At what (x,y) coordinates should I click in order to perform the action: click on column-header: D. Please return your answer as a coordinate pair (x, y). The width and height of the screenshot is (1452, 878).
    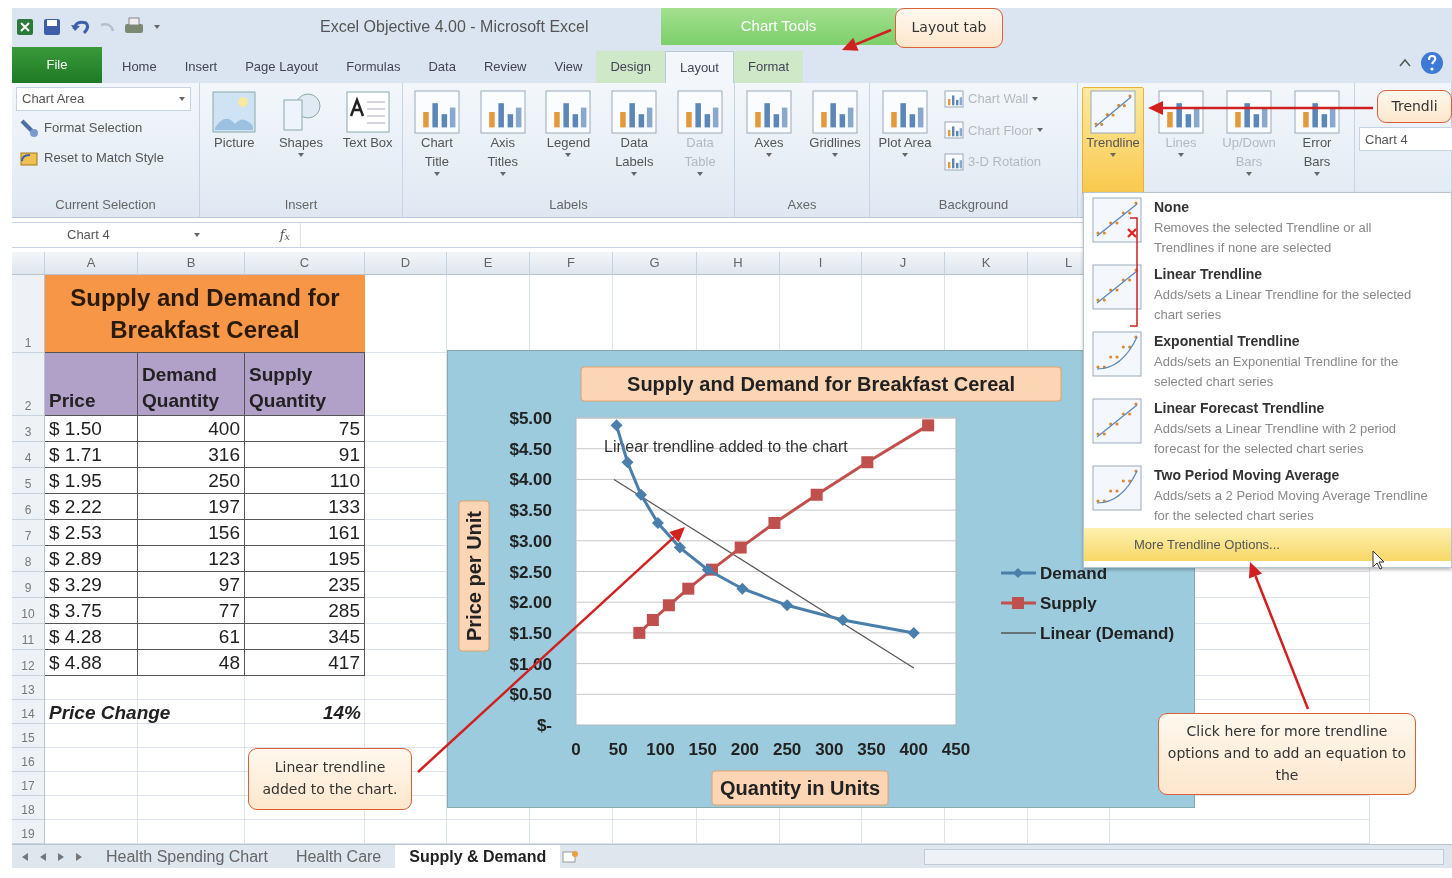
    Looking at the image, I should click on (406, 263).